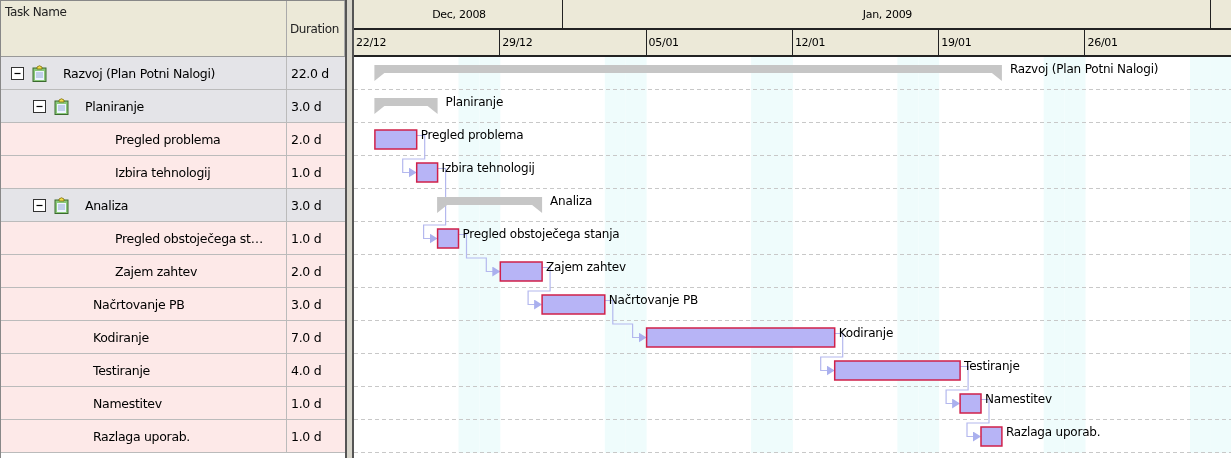 This screenshot has height=458, width=1231. I want to click on month-header, so click(1220, 14).